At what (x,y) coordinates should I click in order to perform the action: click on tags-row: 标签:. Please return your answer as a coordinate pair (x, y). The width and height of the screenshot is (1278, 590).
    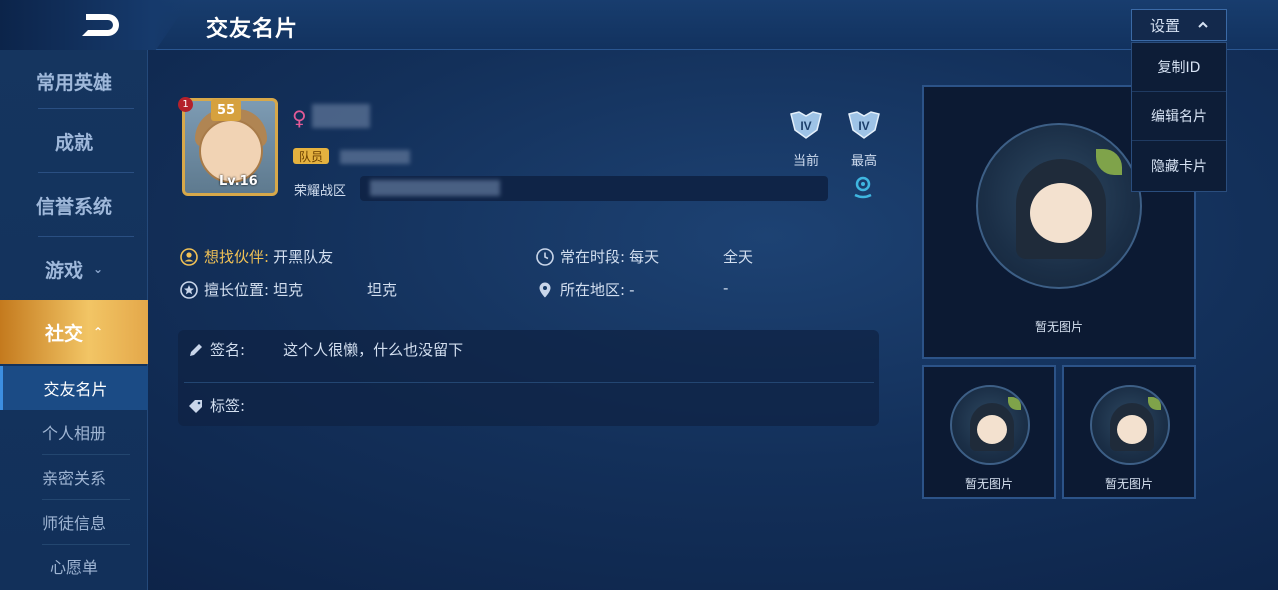
    Looking at the image, I should click on (216, 405).